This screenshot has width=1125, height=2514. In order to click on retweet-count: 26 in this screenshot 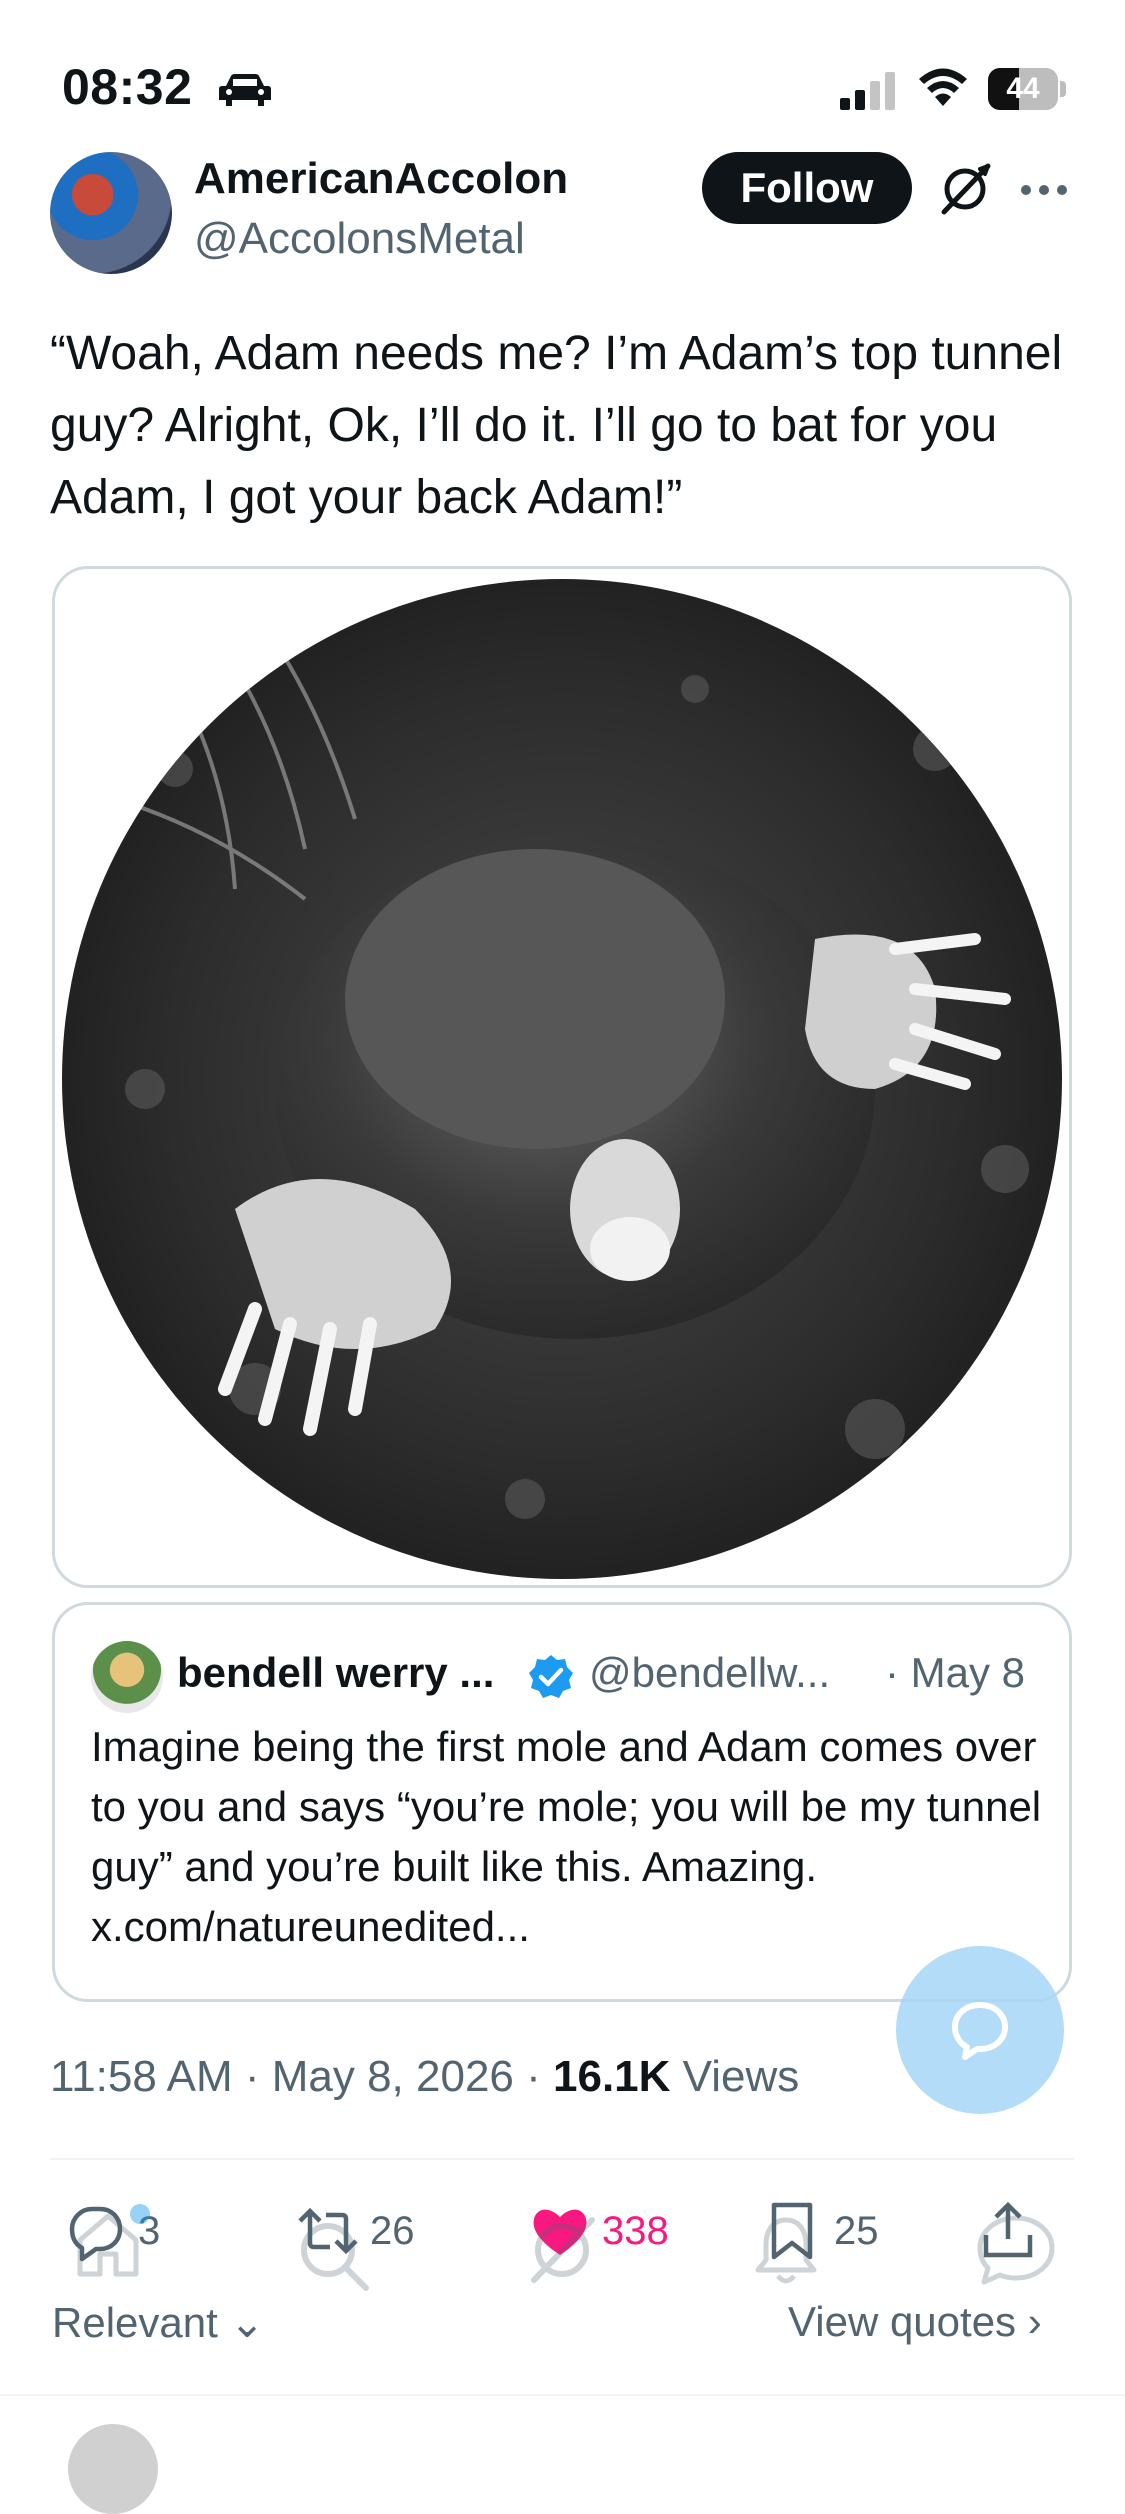, I will do `click(392, 2230)`.